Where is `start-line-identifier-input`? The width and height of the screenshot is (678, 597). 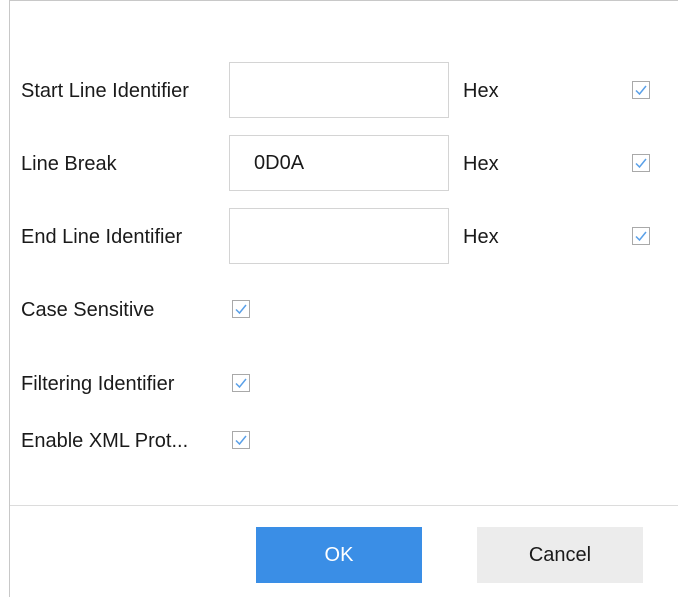 start-line-identifier-input is located at coordinates (339, 90).